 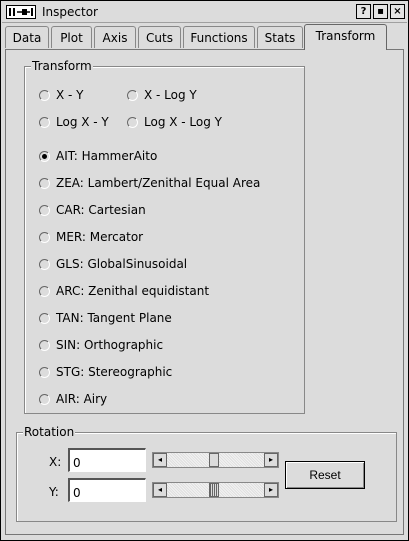 I want to click on radio-label: TAN: Tangent Plane, so click(x=114, y=318).